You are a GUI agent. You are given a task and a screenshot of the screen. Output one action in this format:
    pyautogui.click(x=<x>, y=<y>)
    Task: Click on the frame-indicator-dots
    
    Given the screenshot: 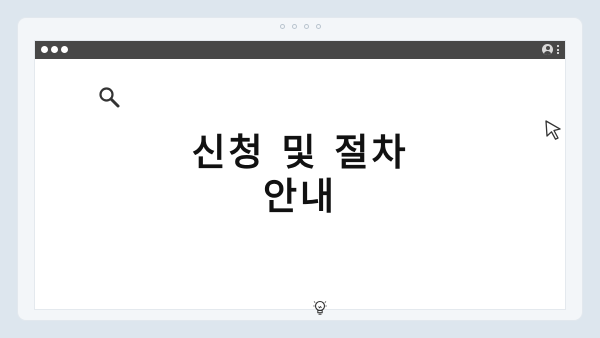 What is the action you would take?
    pyautogui.click(x=300, y=26)
    